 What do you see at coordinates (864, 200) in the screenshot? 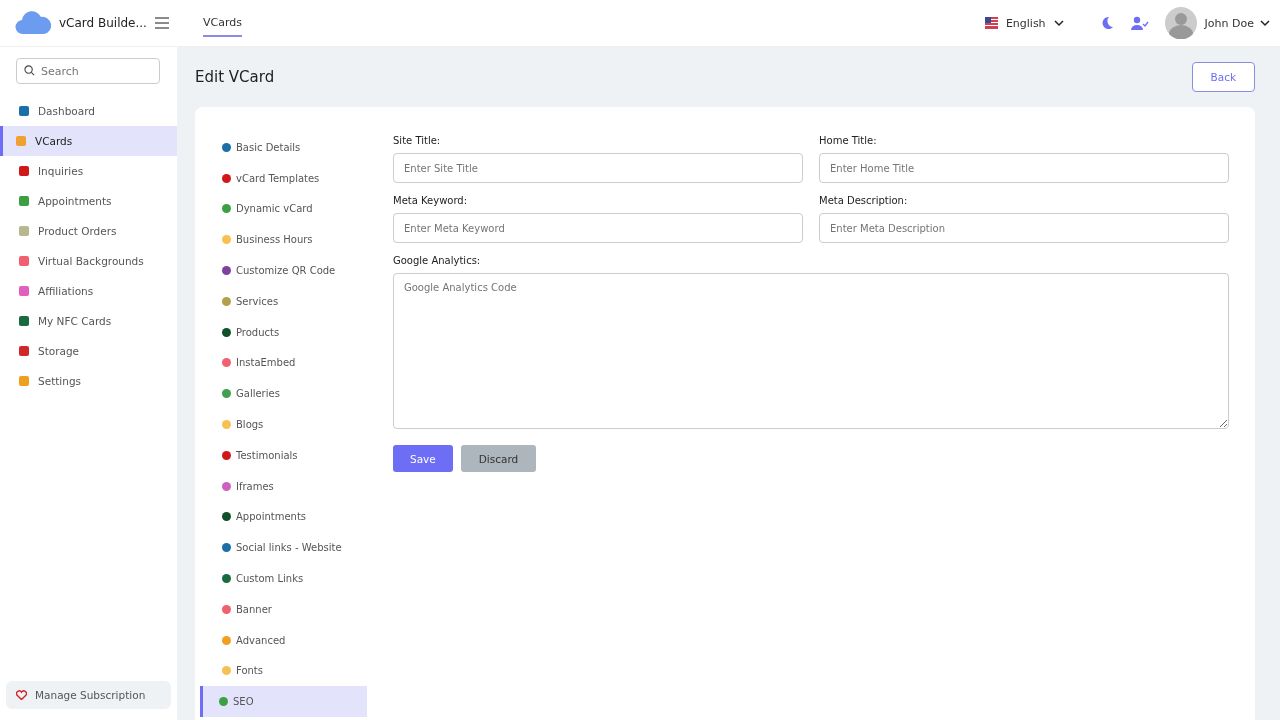
I see `field-label: Meta Description:` at bounding box center [864, 200].